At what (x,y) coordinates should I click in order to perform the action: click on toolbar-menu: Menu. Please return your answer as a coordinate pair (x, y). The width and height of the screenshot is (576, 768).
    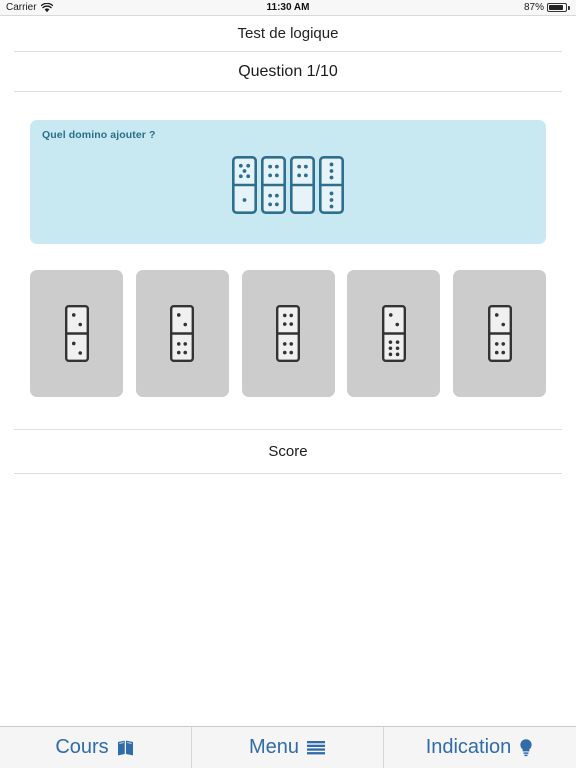
    Looking at the image, I should click on (288, 747).